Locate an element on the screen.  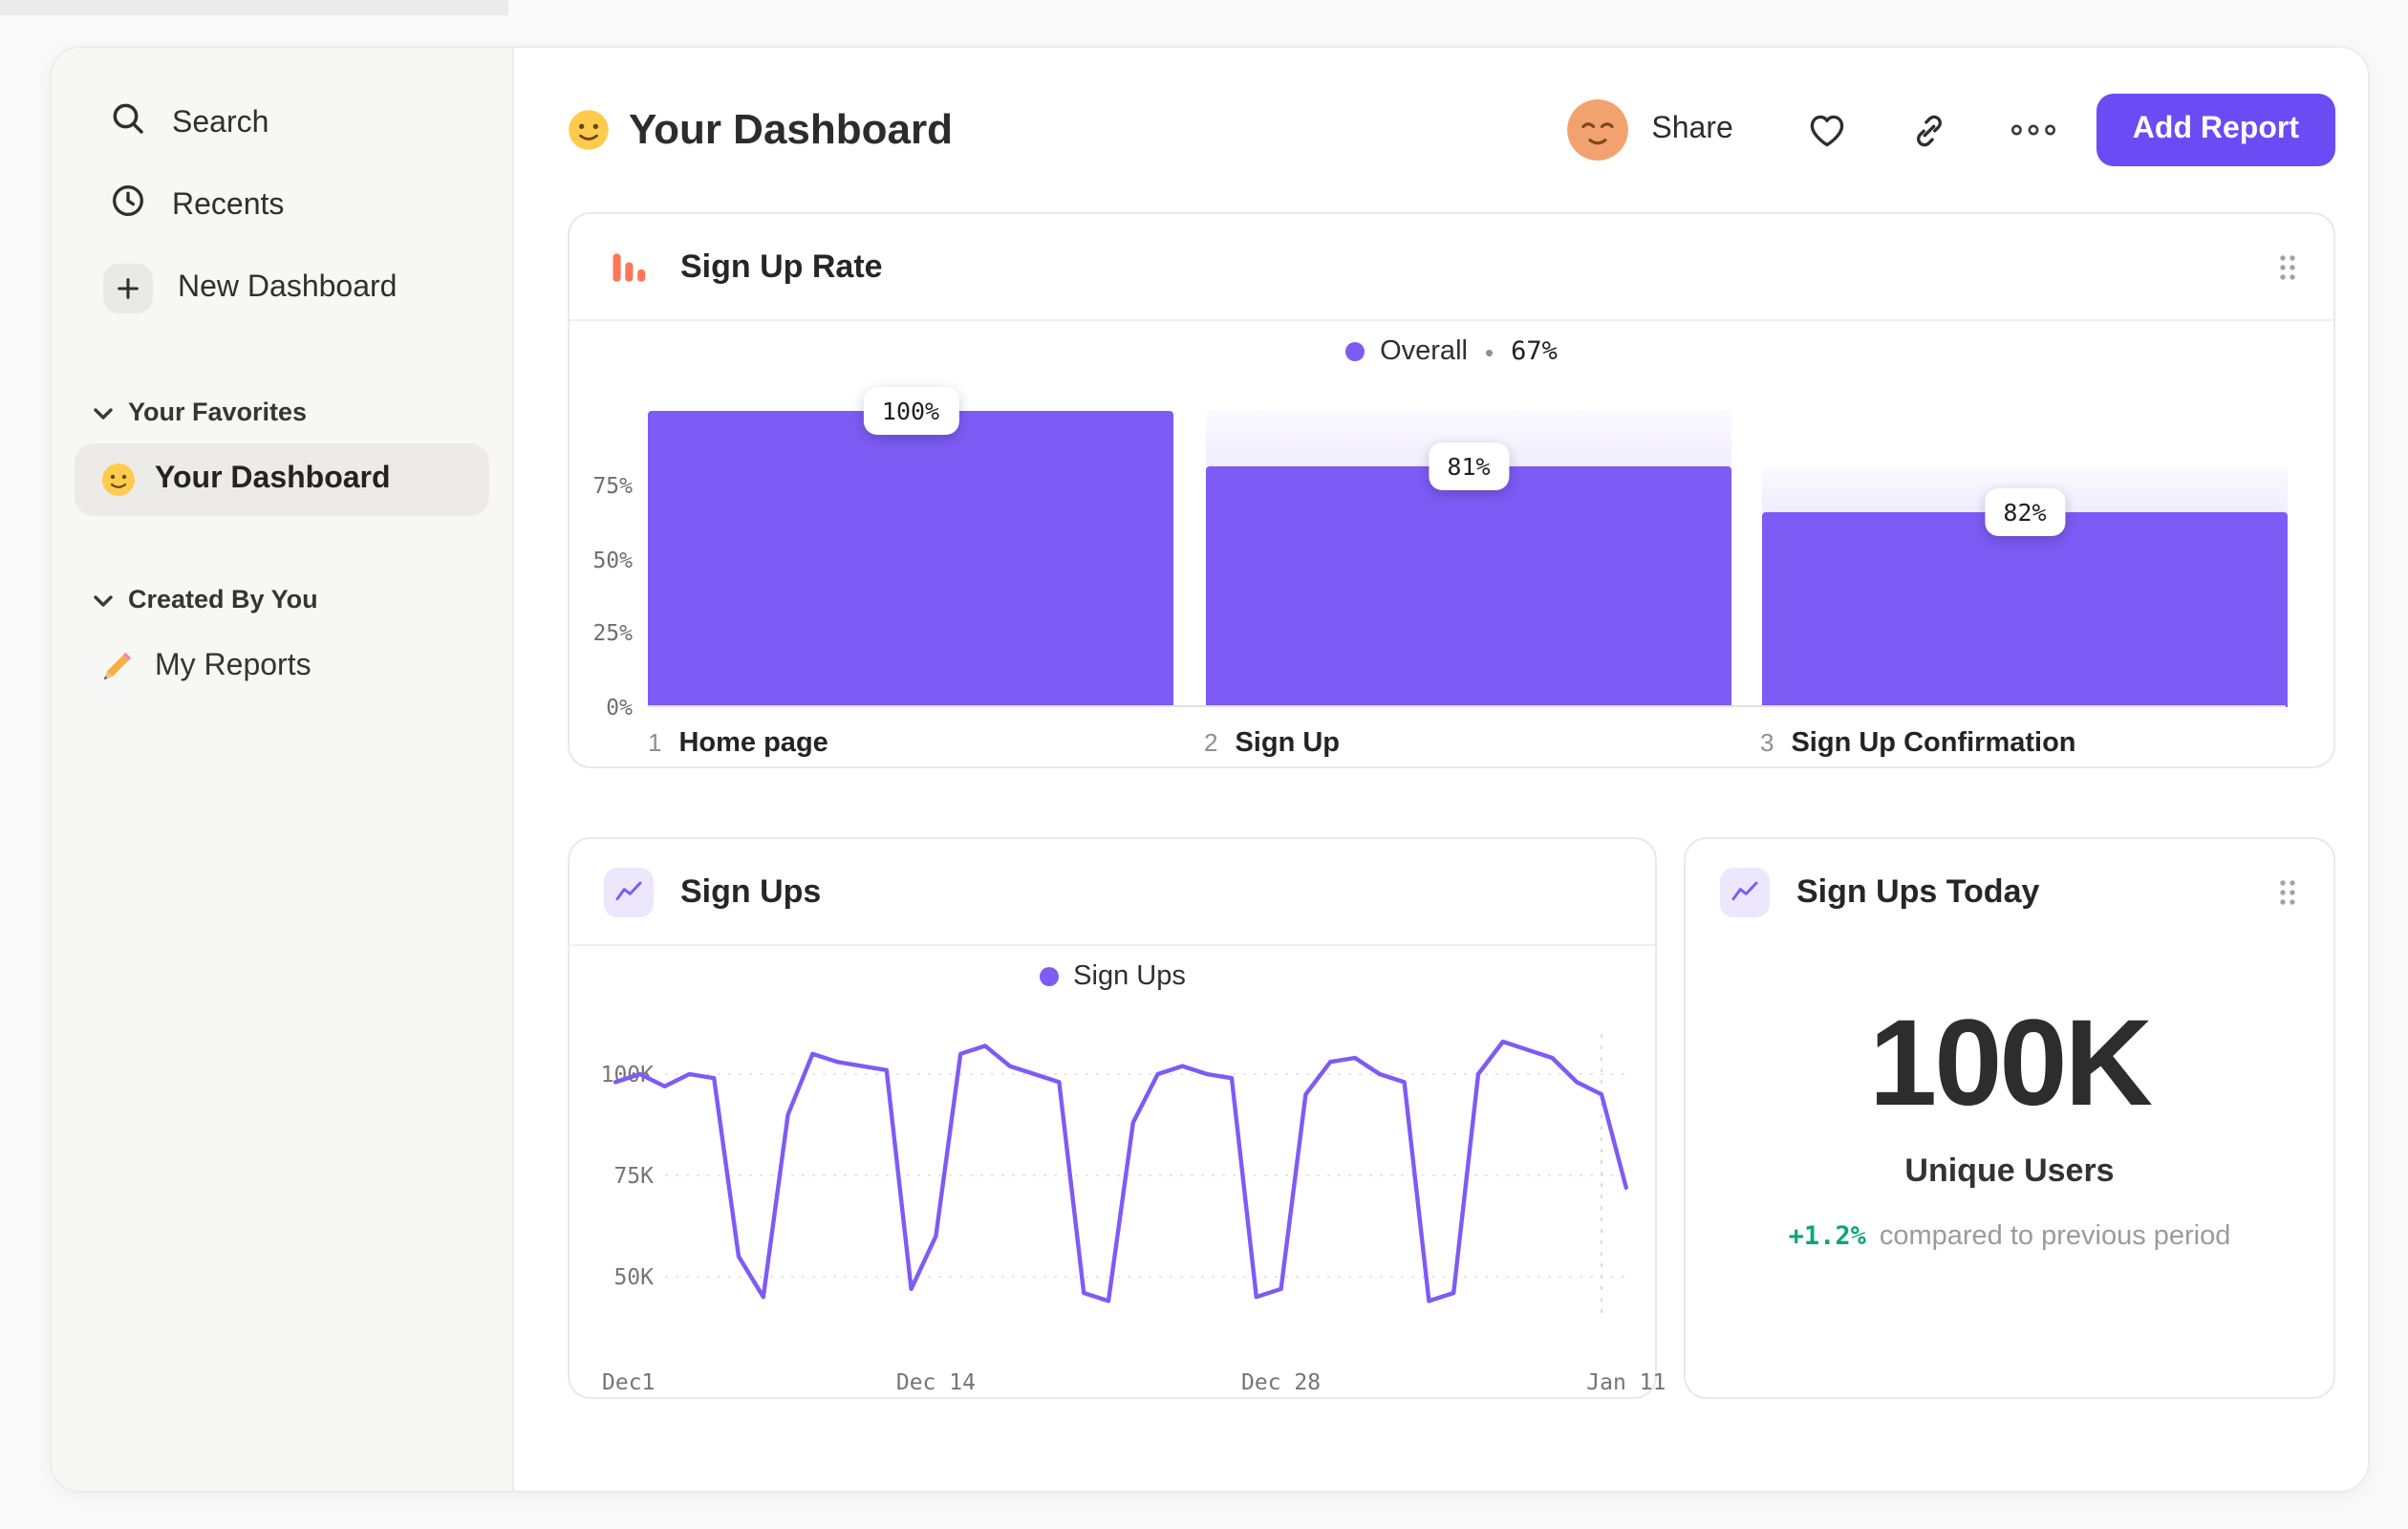
funnel-step-index: 3 is located at coordinates (1767, 742).